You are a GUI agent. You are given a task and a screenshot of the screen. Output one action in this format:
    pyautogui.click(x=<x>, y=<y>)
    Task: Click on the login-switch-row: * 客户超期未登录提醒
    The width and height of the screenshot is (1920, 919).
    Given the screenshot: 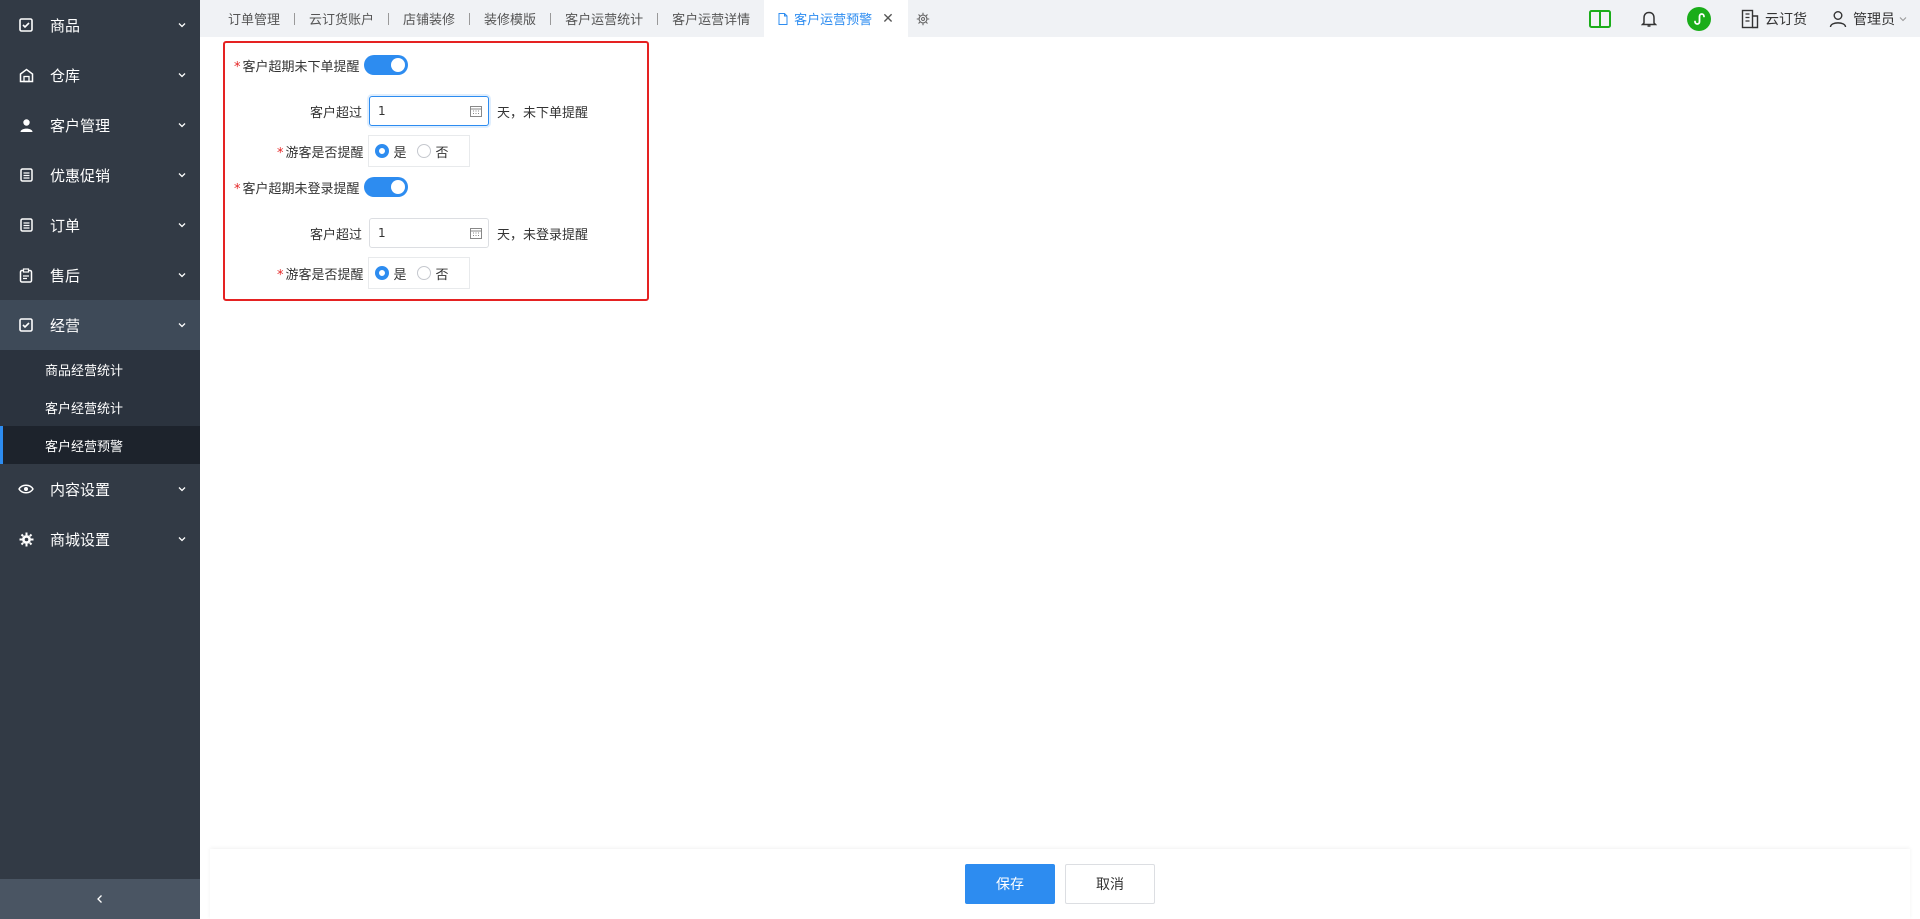 What is the action you would take?
    pyautogui.click(x=321, y=187)
    